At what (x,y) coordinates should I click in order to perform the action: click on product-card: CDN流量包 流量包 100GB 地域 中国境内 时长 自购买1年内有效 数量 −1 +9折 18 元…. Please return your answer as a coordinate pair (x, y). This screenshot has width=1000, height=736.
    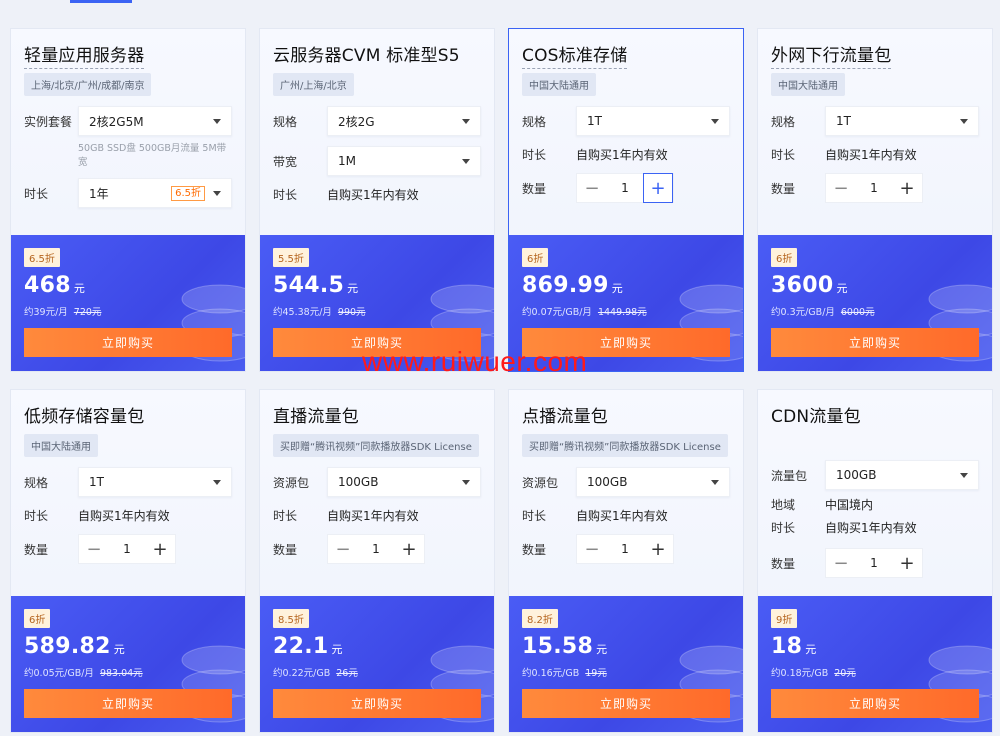
    Looking at the image, I should click on (875, 561).